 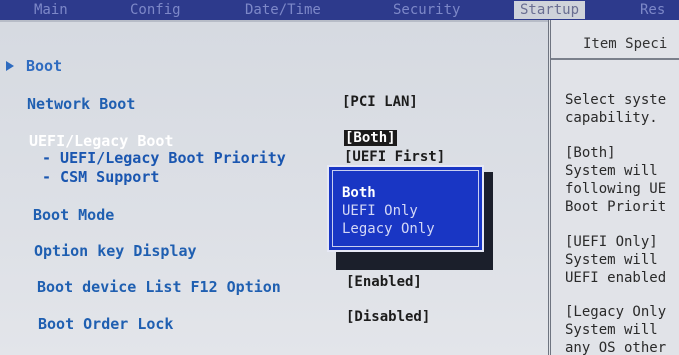 What do you see at coordinates (380, 102) in the screenshot?
I see `network-boot-value: [PCI LAN]` at bounding box center [380, 102].